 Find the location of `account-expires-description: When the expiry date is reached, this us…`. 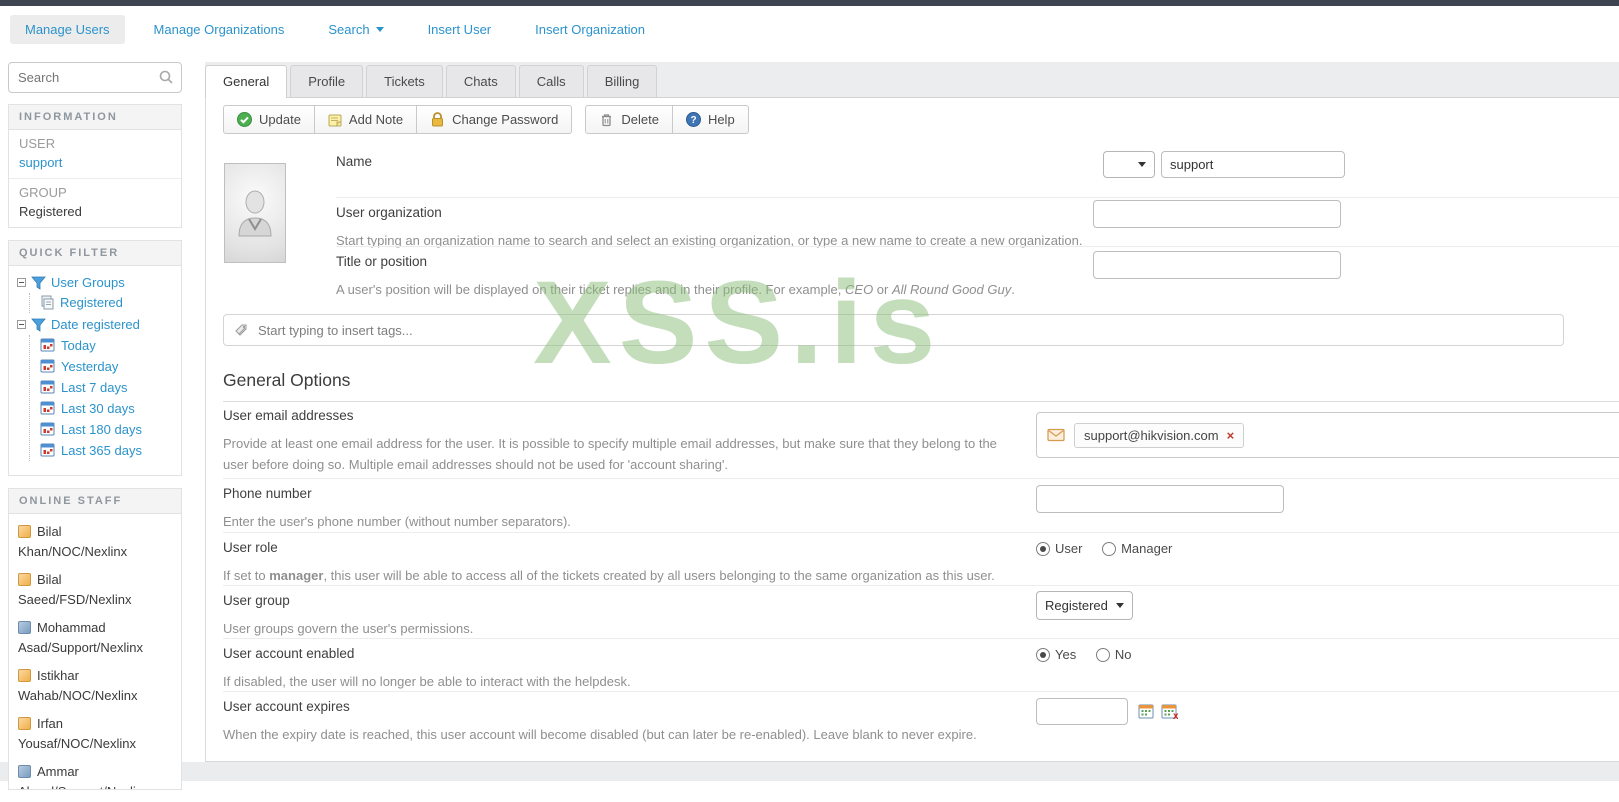

account-expires-description: When the expiry date is reached, this us… is located at coordinates (600, 734).